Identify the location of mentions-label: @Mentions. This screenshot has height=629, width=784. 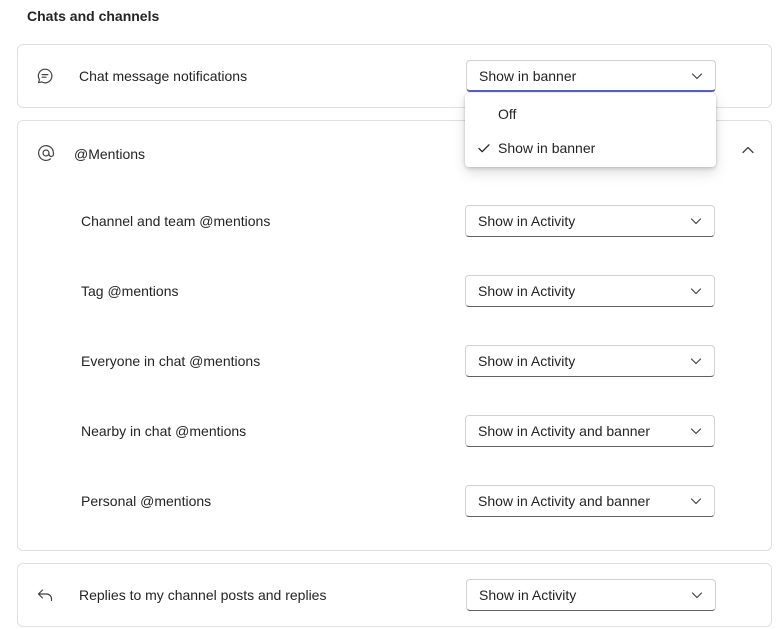
(110, 154).